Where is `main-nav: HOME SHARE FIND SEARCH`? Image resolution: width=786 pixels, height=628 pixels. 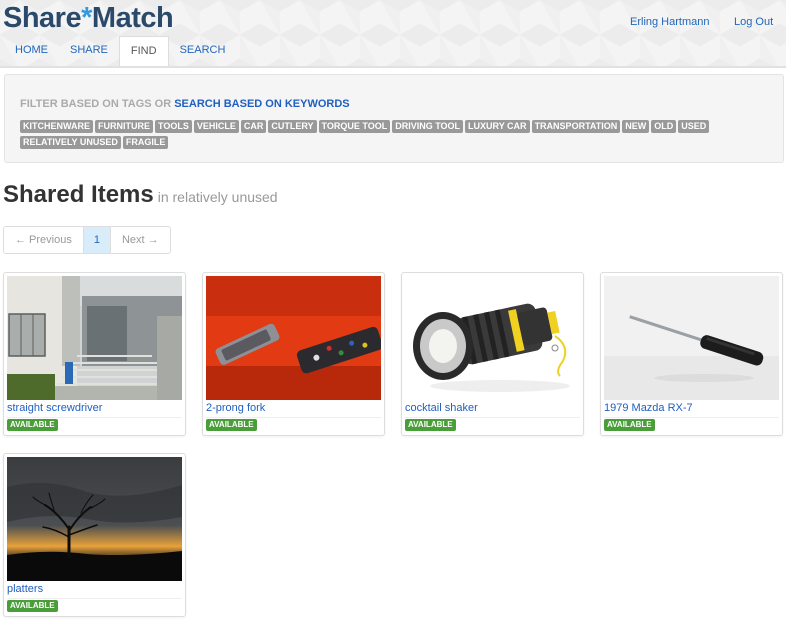 main-nav: HOME SHARE FIND SEARCH is located at coordinates (120, 51).